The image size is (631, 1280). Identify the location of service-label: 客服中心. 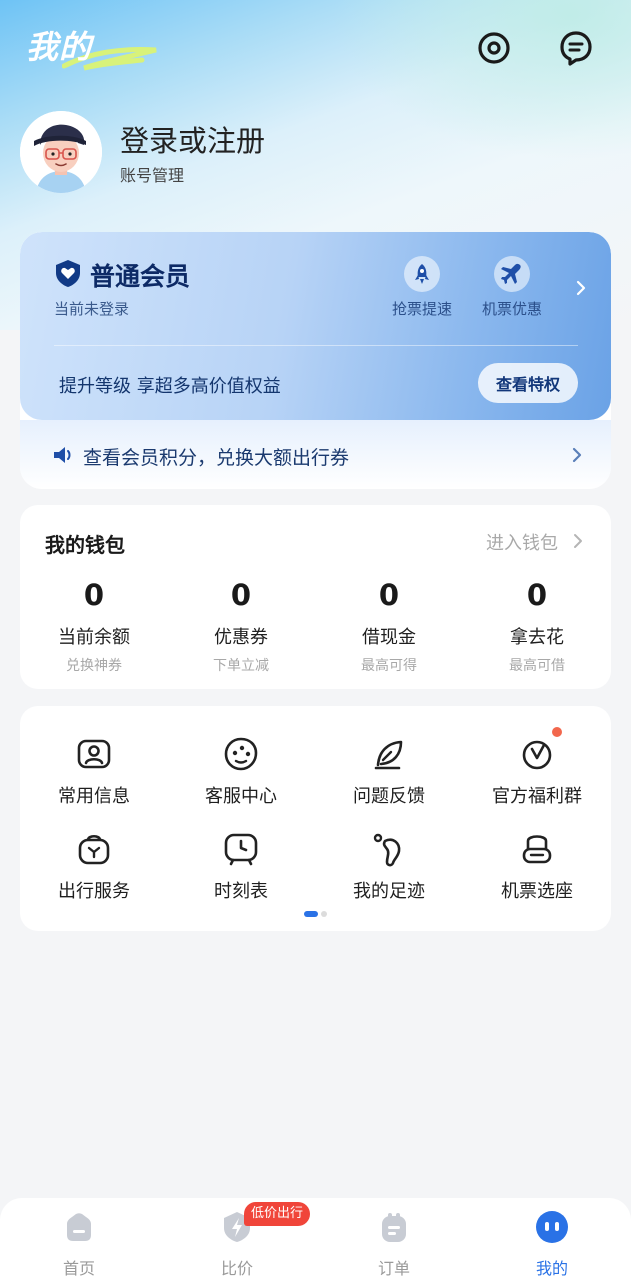
(241, 796).